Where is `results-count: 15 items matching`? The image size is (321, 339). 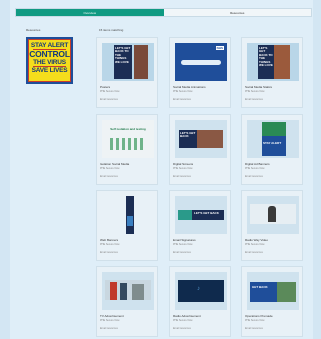
results-count: 15 items matching is located at coordinates (111, 30).